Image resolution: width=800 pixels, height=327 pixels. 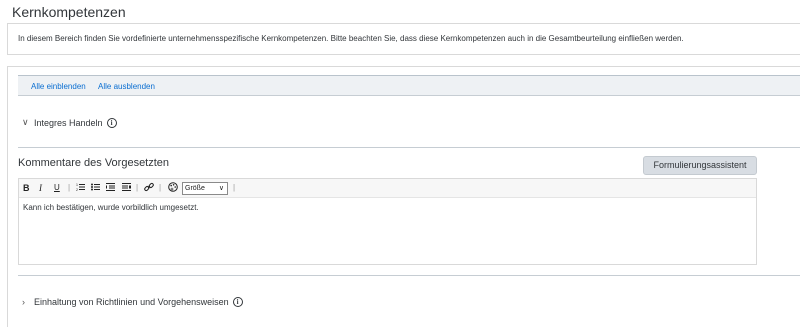 I want to click on font-size-select: Größe ∨, so click(x=205, y=188).